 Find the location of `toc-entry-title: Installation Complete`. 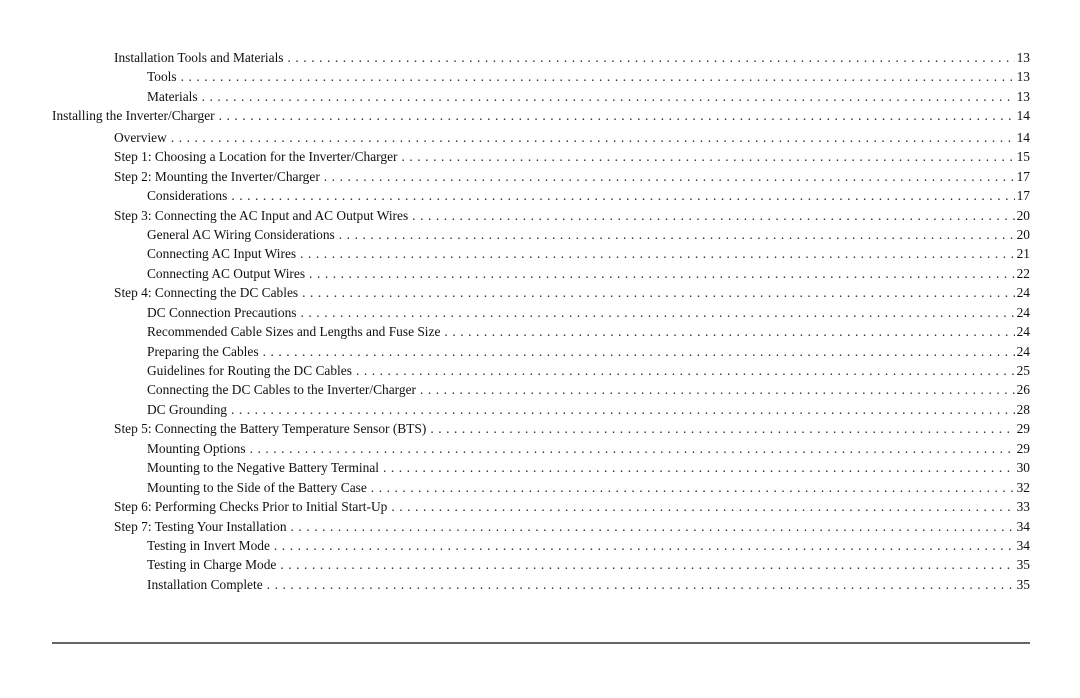

toc-entry-title: Installation Complete is located at coordinates (205, 584).